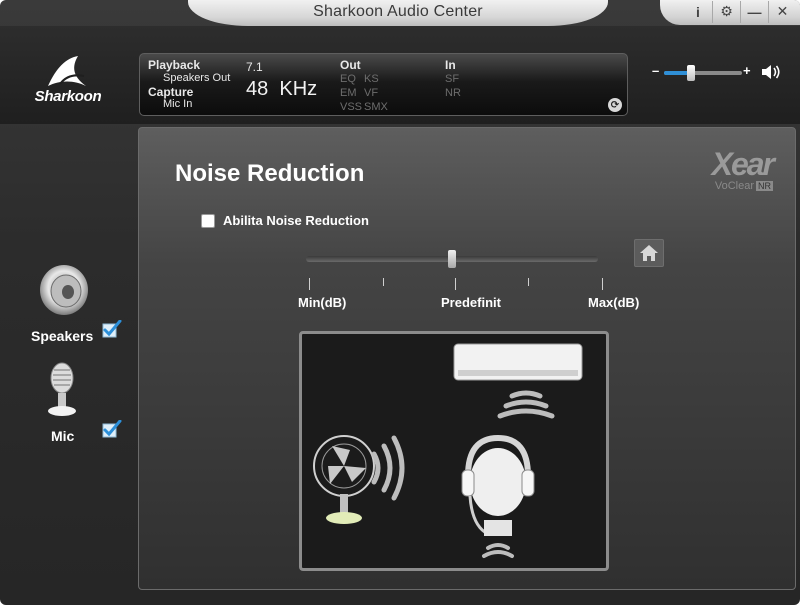 Image resolution: width=800 pixels, height=605 pixels. I want to click on noise-reduction-slider, so click(452, 259).